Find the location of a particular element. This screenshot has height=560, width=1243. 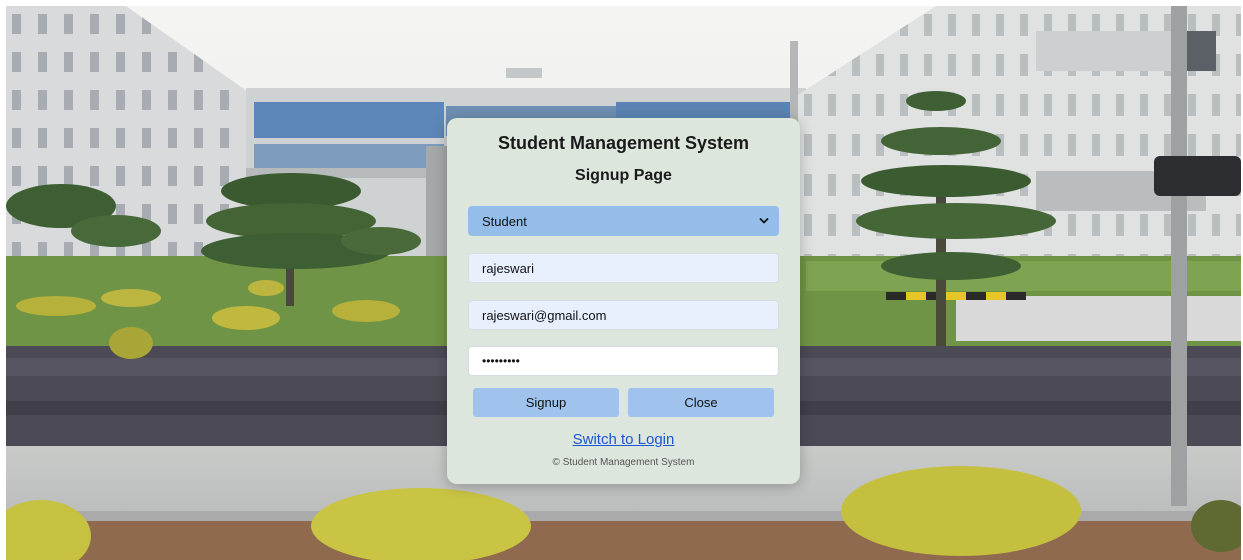

role-select-value: Student is located at coordinates (504, 221).